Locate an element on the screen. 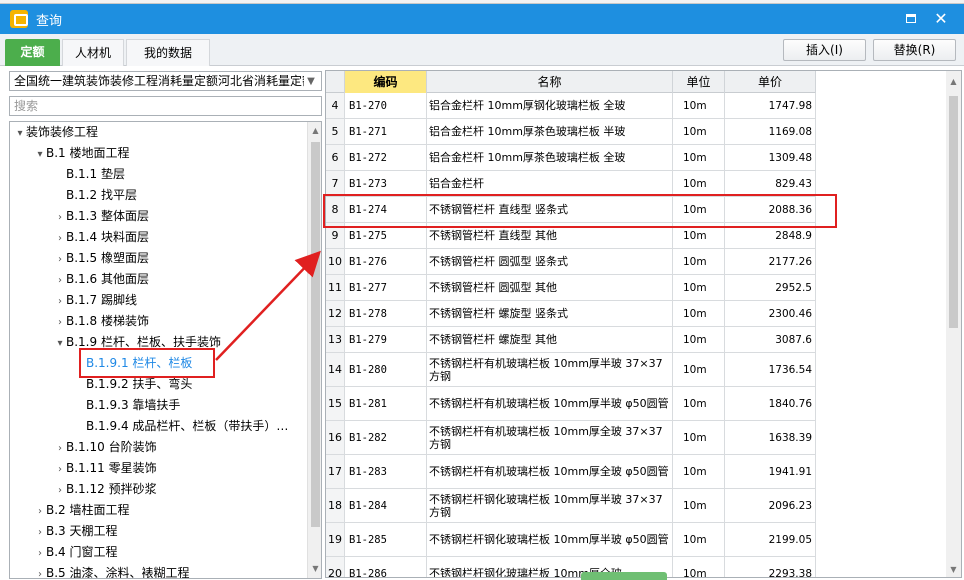 The image size is (964, 580). header-code: 编码 is located at coordinates (386, 82).